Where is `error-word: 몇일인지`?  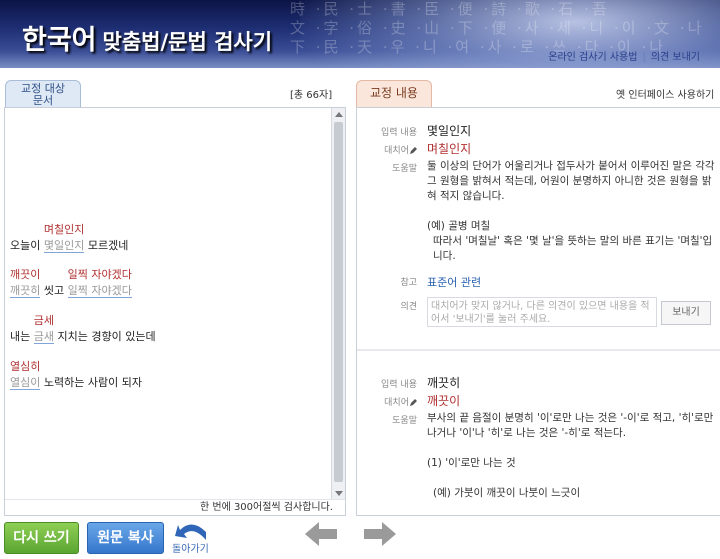 error-word: 몇일인지 is located at coordinates (64, 246).